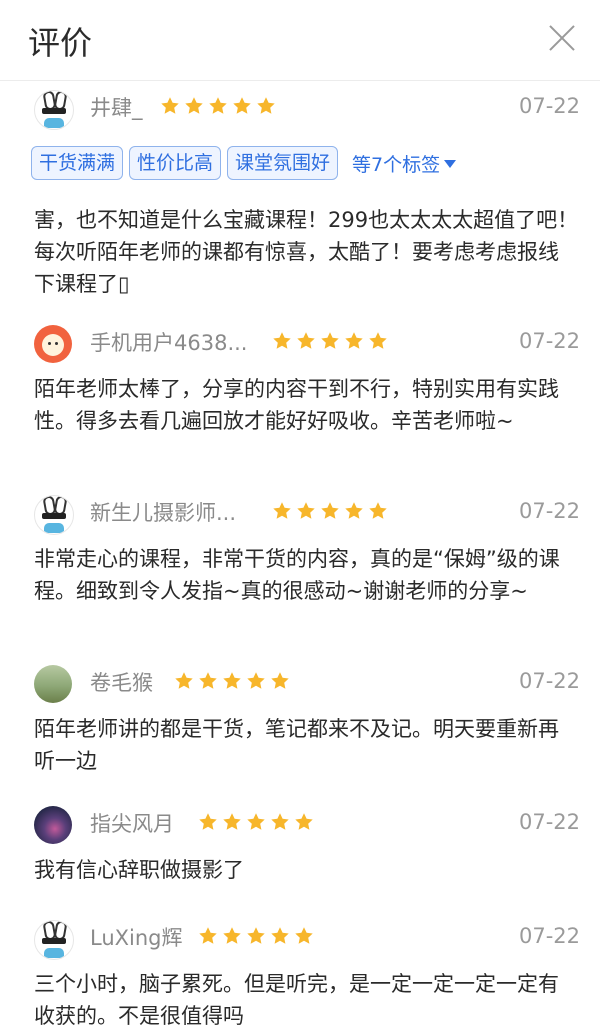 The height and width of the screenshot is (1035, 600). Describe the element at coordinates (175, 163) in the screenshot. I see `tag-chip: 性价比高` at that location.